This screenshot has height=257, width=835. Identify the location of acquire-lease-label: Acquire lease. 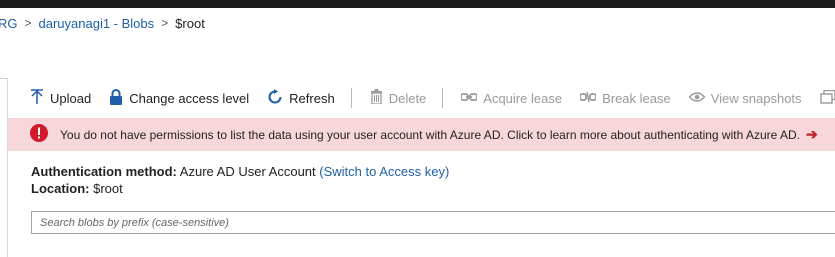
(523, 98).